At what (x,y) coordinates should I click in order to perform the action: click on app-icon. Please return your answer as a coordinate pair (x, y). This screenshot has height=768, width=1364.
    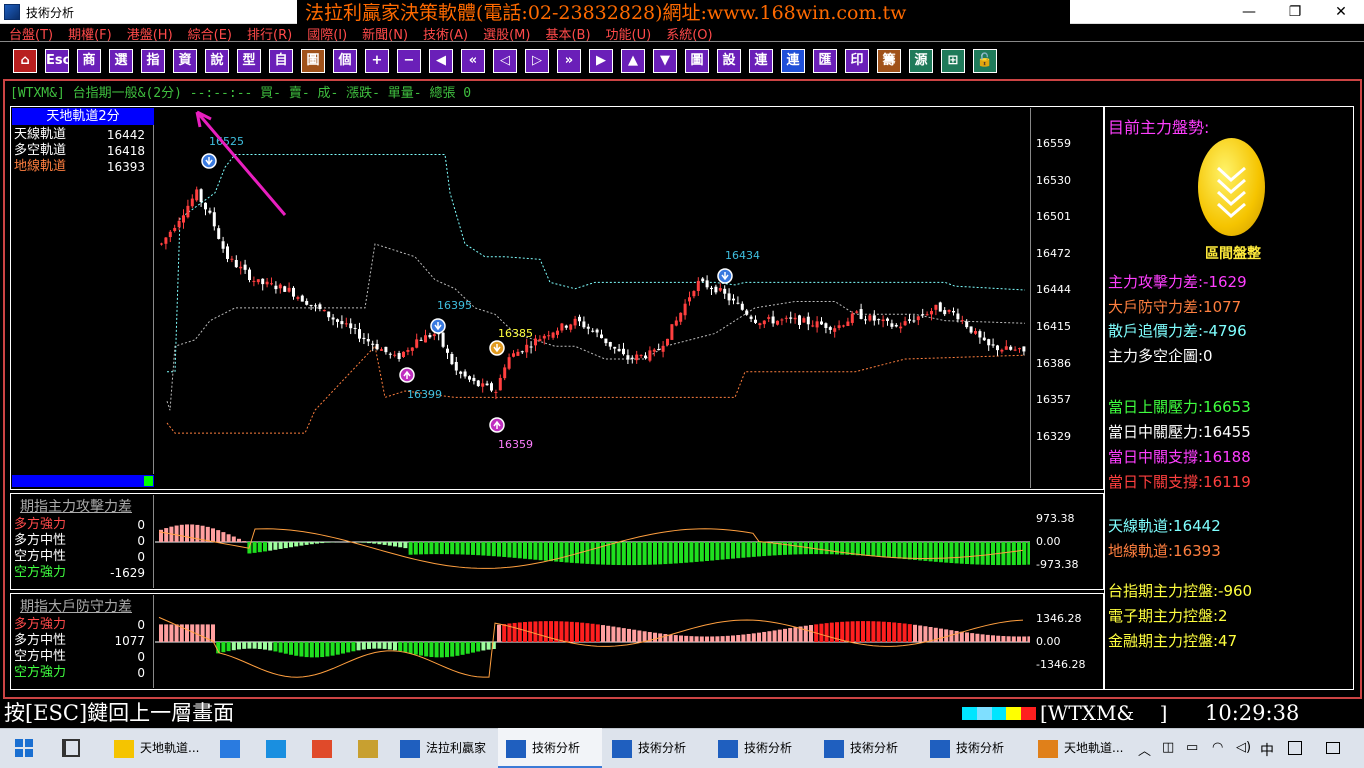
    Looking at the image, I should click on (322, 748).